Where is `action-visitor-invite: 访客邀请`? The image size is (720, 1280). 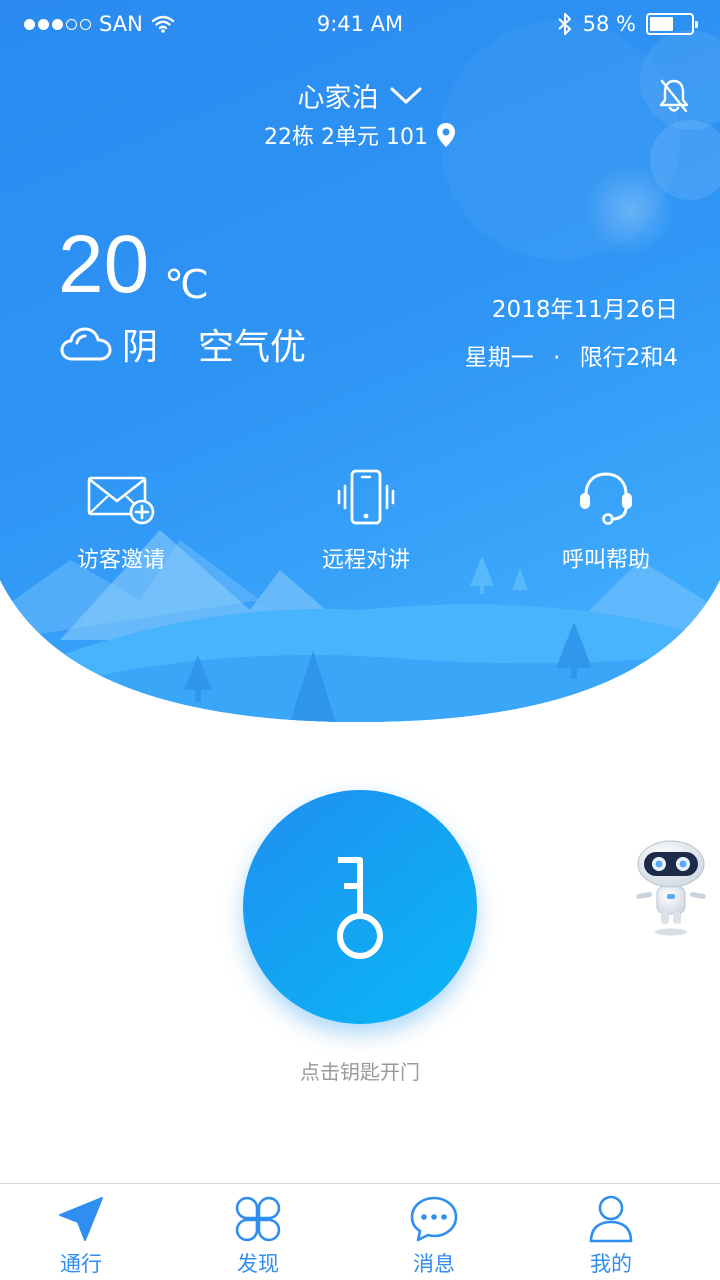
action-visitor-invite: 访客邀请 is located at coordinates (121, 520).